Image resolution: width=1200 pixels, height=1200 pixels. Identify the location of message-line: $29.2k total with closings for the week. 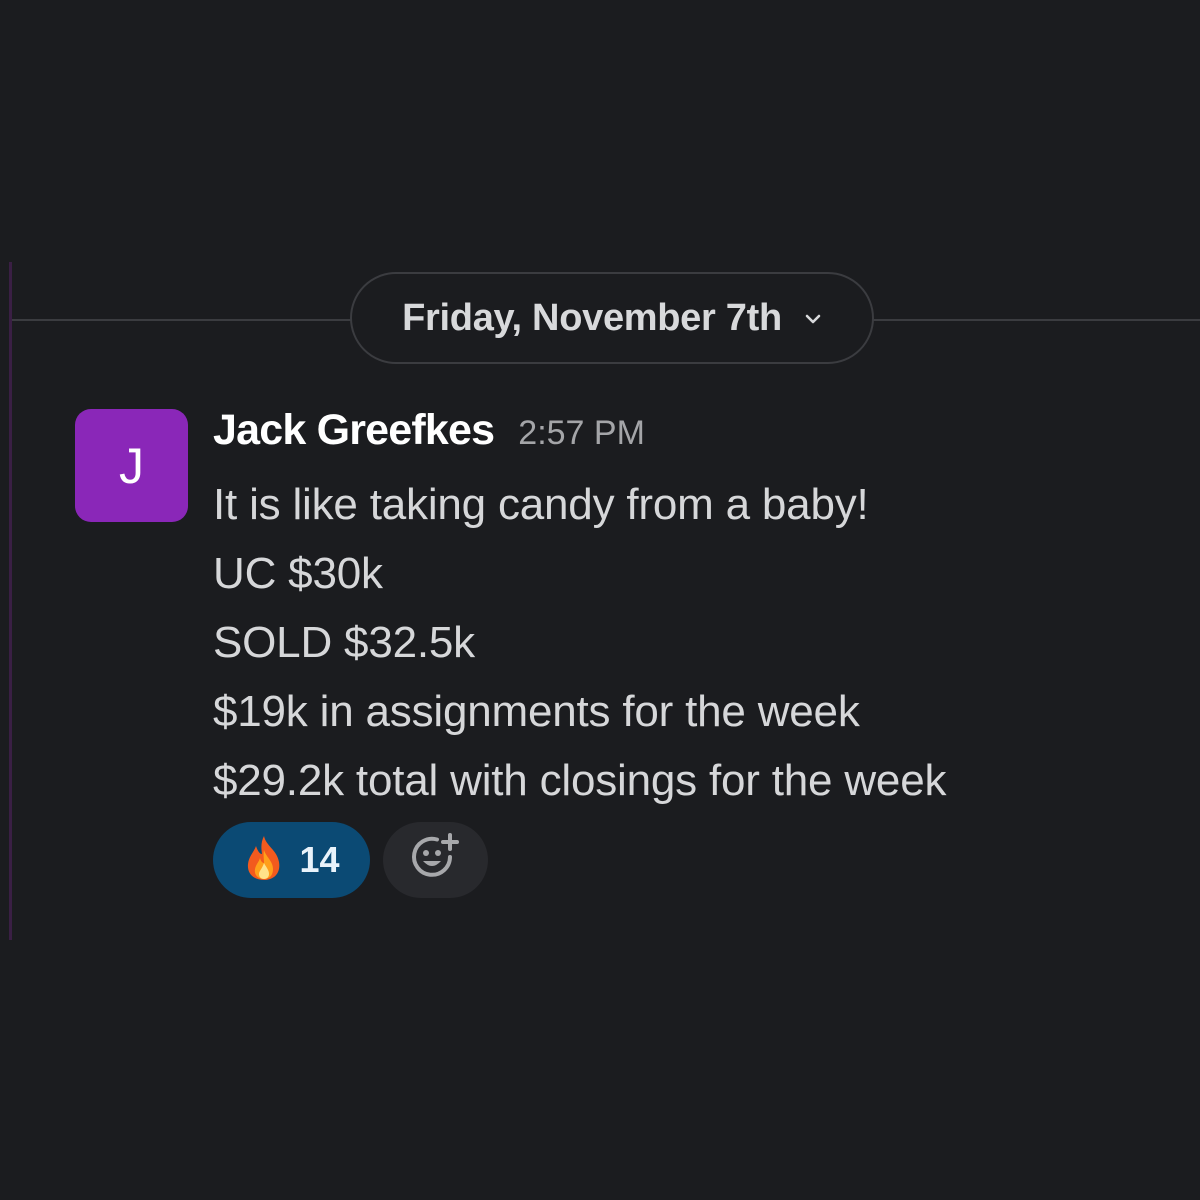
(580, 780).